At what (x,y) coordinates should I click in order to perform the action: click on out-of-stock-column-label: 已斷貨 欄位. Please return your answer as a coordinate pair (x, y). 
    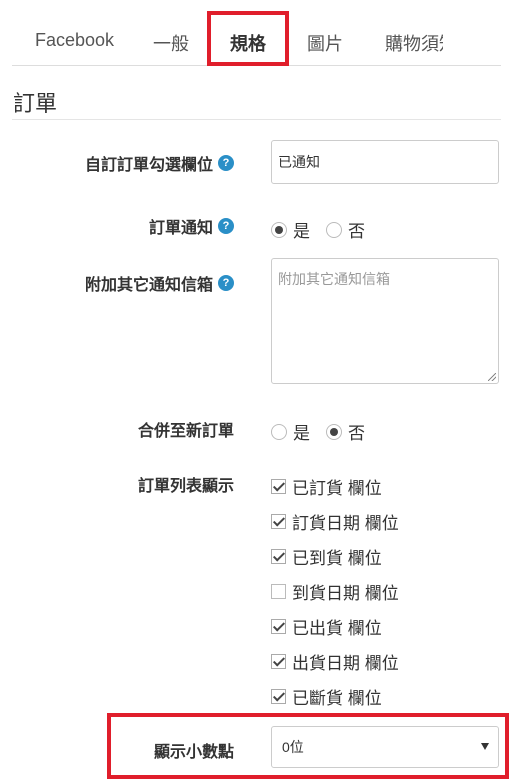
    Looking at the image, I should click on (337, 698).